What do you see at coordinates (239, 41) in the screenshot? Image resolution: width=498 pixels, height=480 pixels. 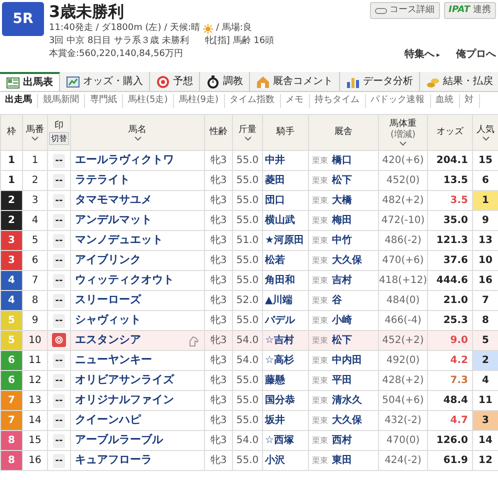 I see `race-conditions: 牝[指] 馬齢 16頭` at bounding box center [239, 41].